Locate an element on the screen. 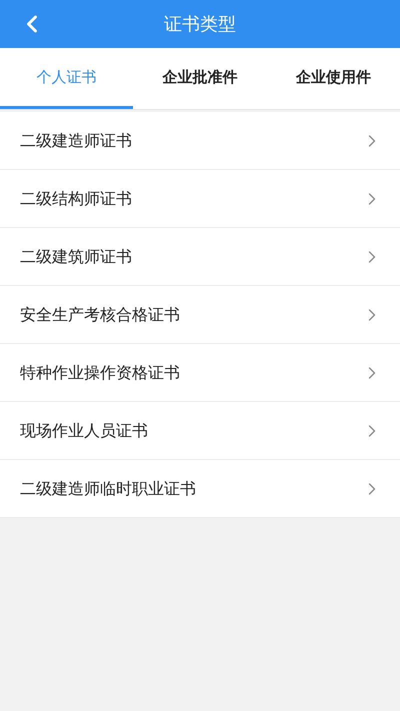 Image resolution: width=400 pixels, height=711 pixels. list-item: 二级建筑师证书 is located at coordinates (200, 257).